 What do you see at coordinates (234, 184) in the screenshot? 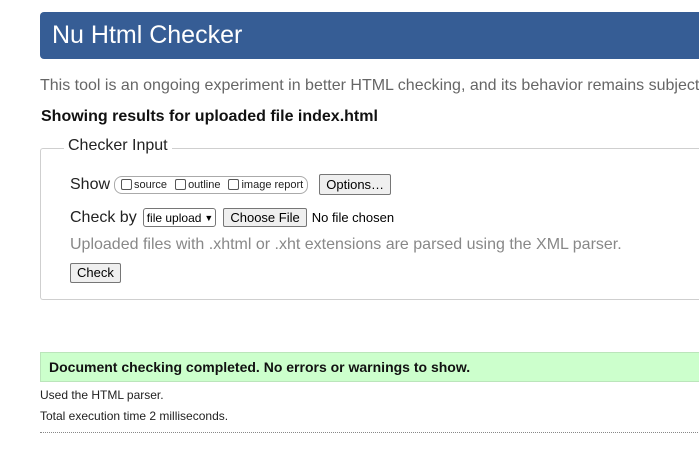
I see `image-report-checkbox` at bounding box center [234, 184].